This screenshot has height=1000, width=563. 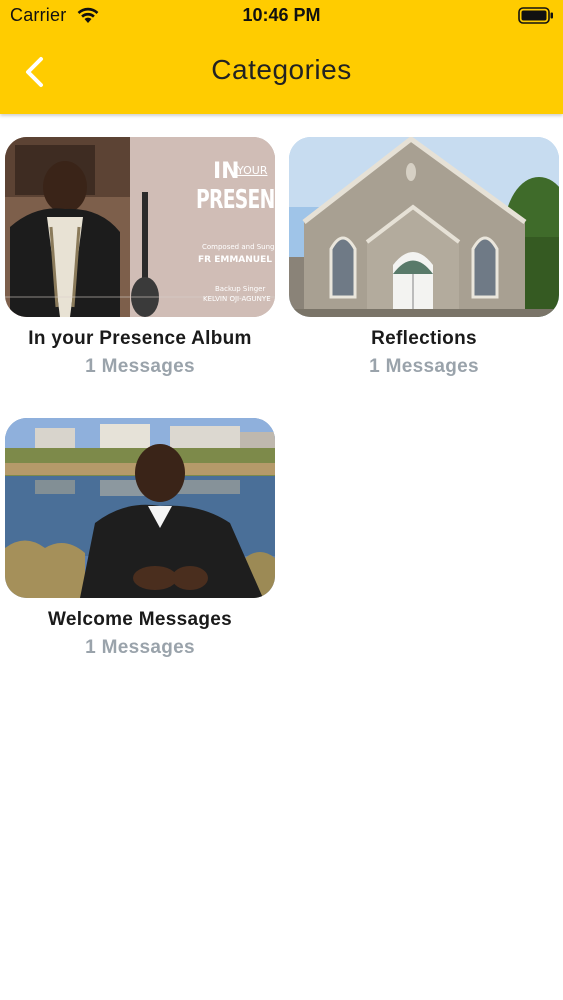 I want to click on welcome-video-thumbnail, so click(x=140, y=508).